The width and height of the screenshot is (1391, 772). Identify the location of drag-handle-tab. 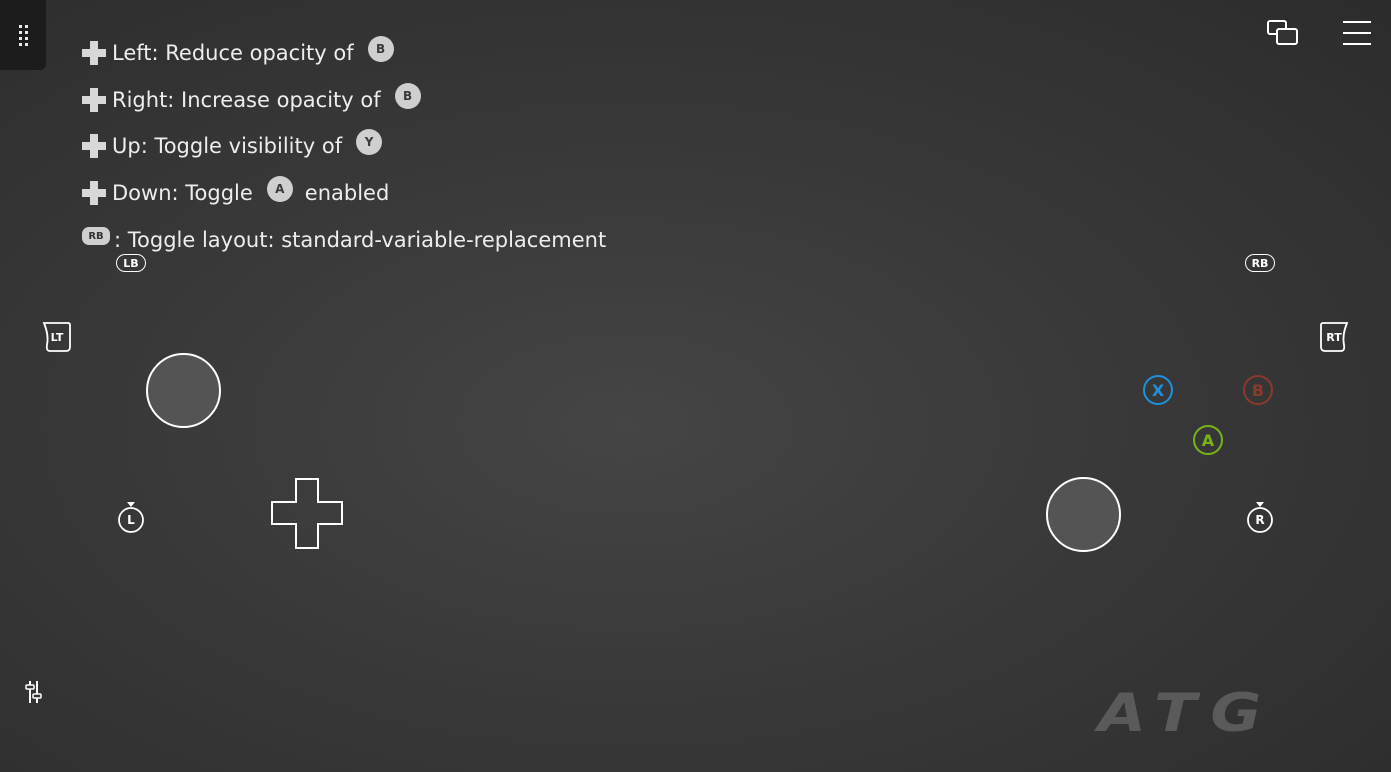
(23, 35).